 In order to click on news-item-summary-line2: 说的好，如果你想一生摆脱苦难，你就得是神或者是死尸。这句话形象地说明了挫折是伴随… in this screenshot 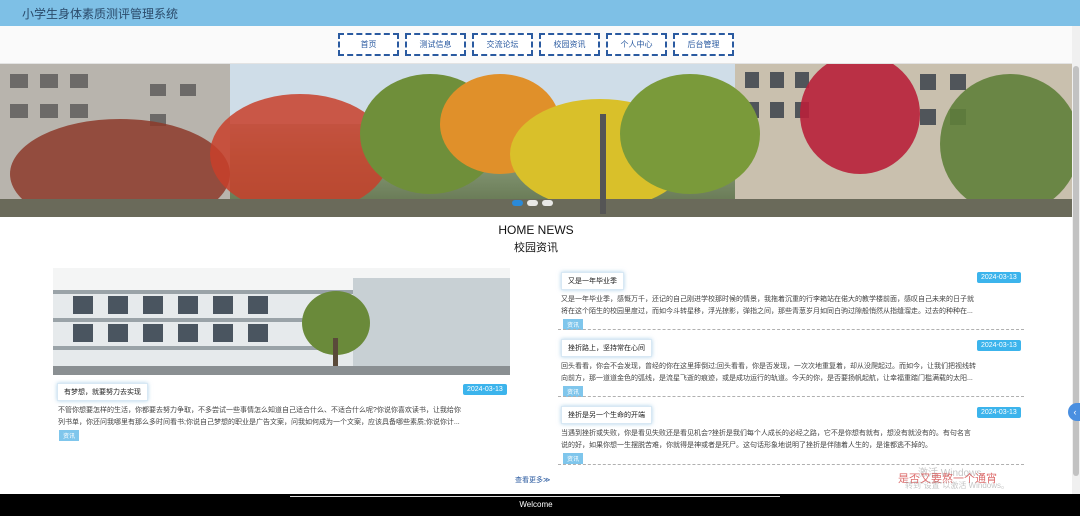, I will do `click(746, 445)`.